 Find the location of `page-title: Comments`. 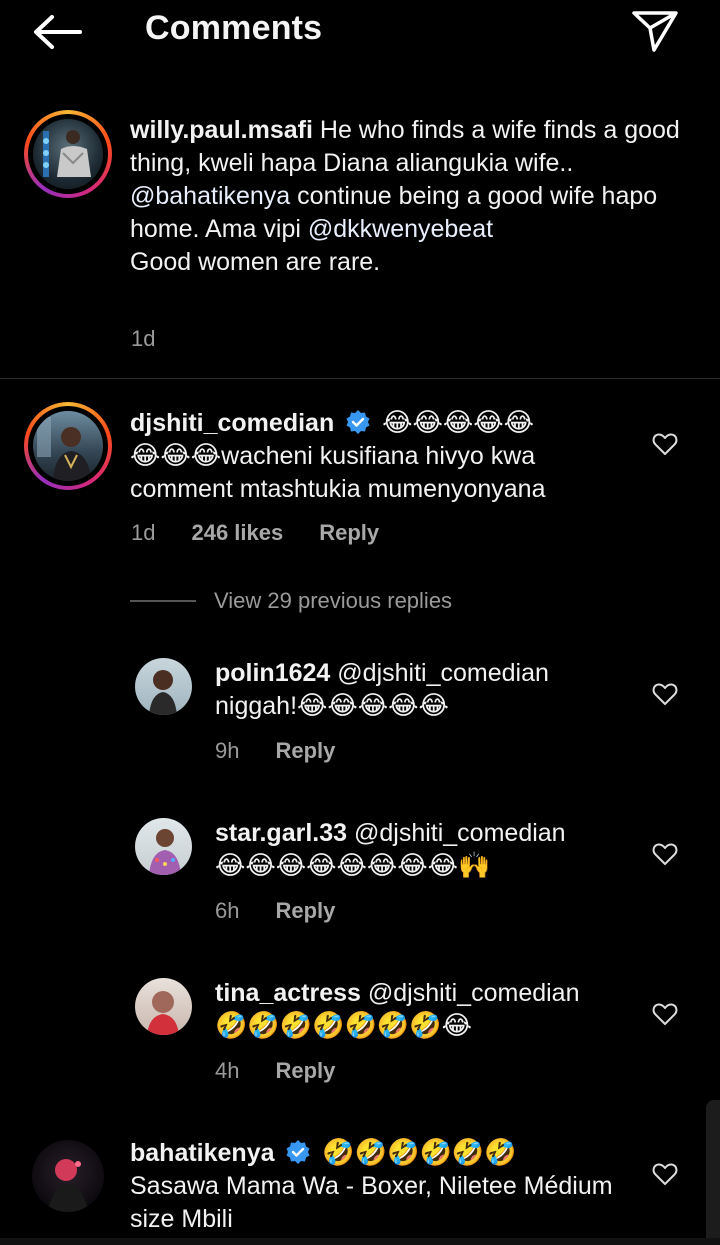

page-title: Comments is located at coordinates (234, 28).